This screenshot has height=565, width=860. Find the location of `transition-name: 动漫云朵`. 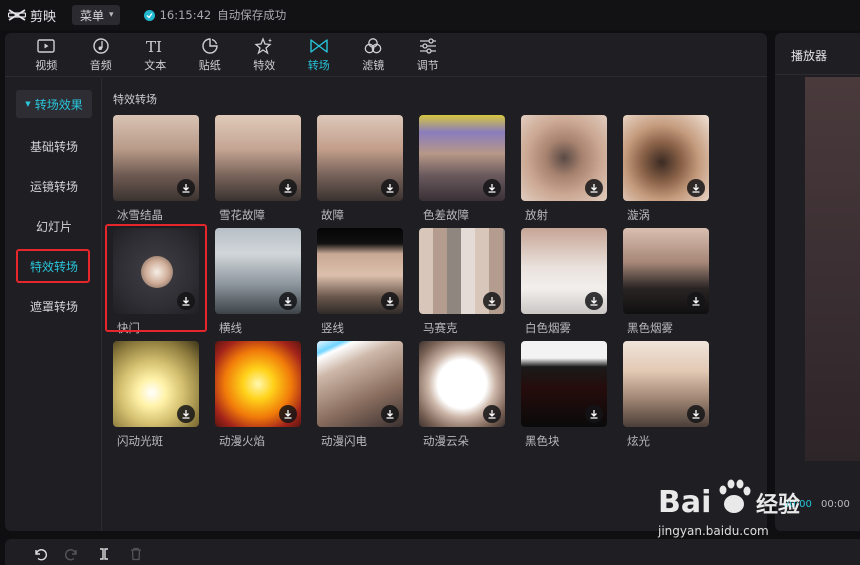

transition-name: 动漫云朵 is located at coordinates (446, 441).